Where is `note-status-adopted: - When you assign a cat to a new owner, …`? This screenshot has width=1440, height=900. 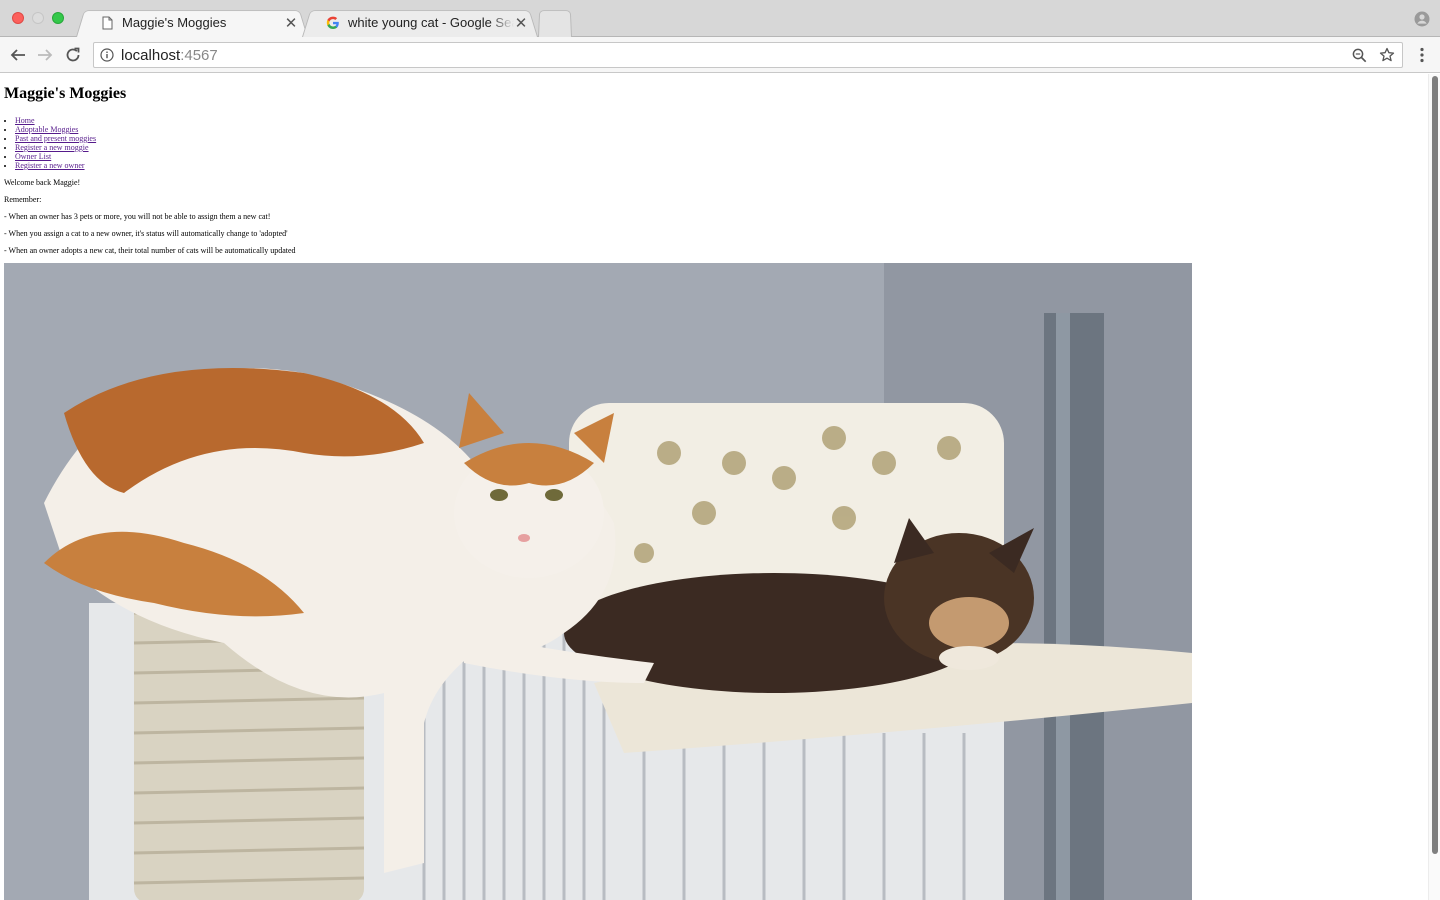
note-status-adopted: - When you assign a cat to a new owner, … is located at coordinates (146, 233).